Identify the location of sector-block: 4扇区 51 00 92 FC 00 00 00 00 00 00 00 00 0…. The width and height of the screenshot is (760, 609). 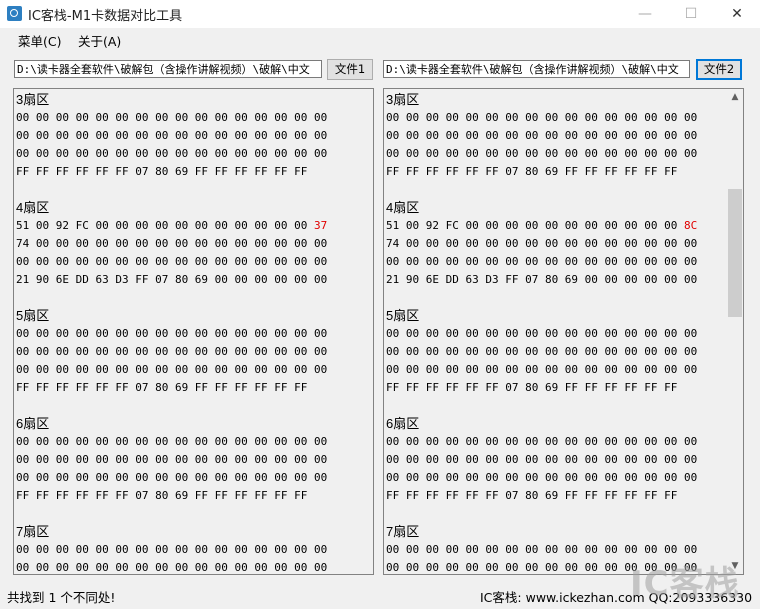
(171, 244).